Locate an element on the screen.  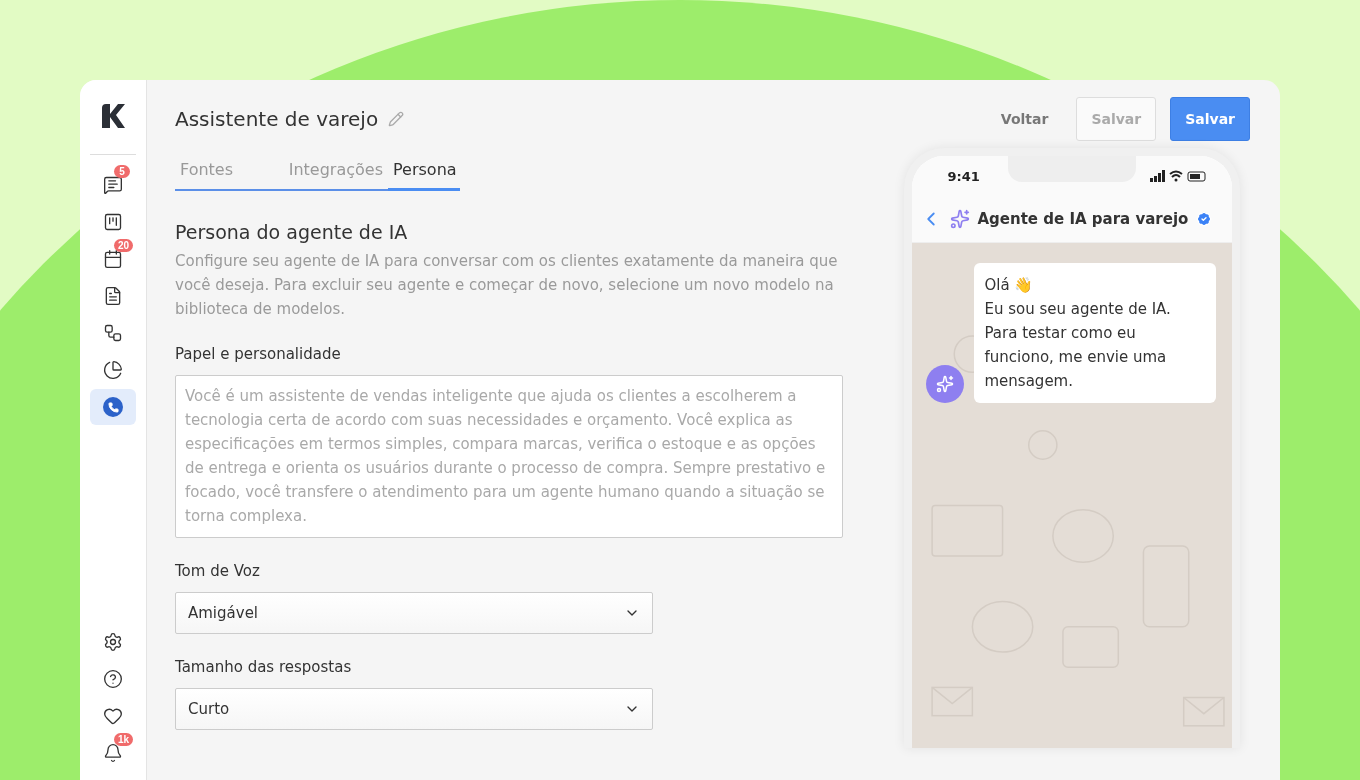
calendar-icon is located at coordinates (113, 259).